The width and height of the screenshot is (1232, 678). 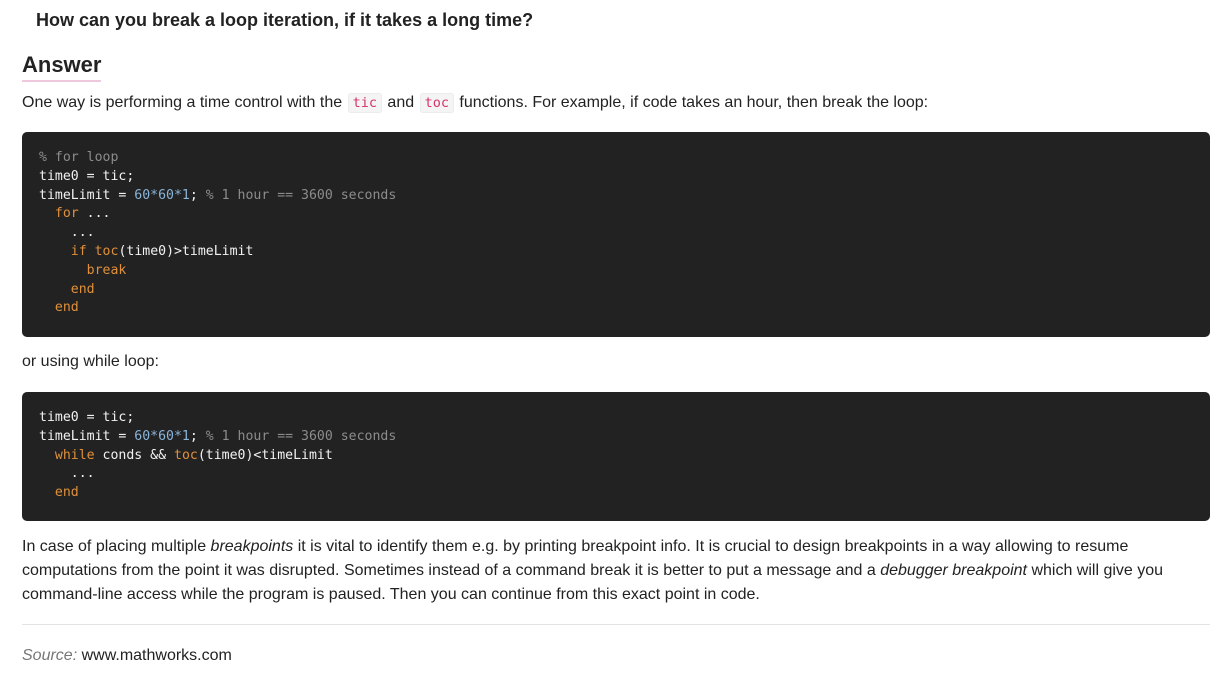 I want to click on closing-text-1: In case of placing multiple, so click(x=116, y=546).